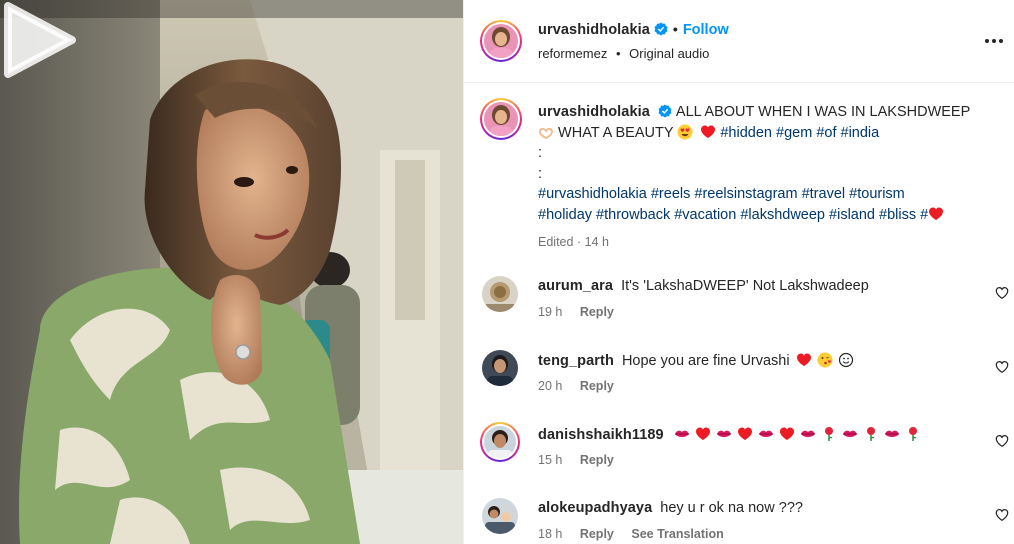 The image size is (1014, 544). What do you see at coordinates (596, 242) in the screenshot?
I see `post-time: 14 h` at bounding box center [596, 242].